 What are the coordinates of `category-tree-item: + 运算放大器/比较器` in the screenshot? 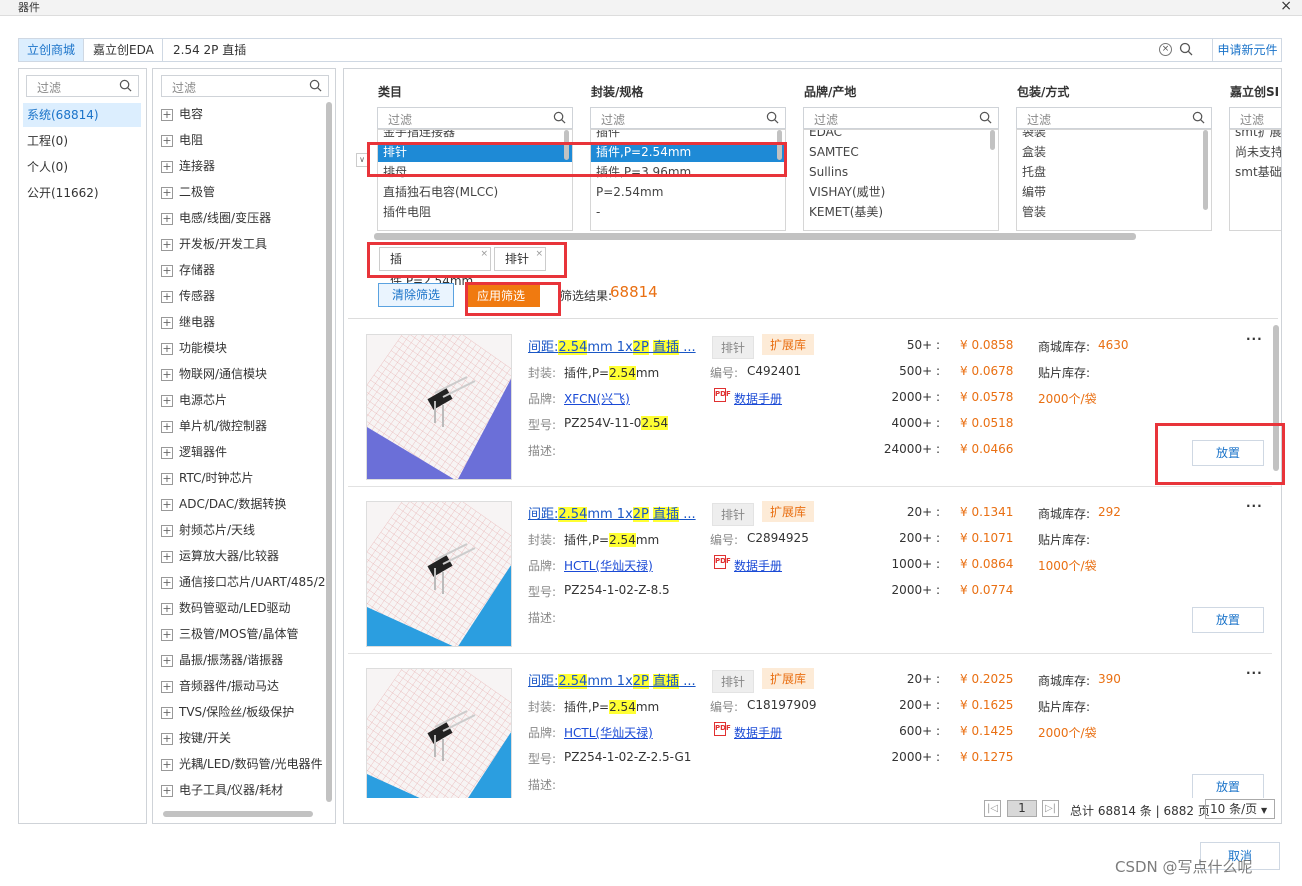 It's located at (220, 556).